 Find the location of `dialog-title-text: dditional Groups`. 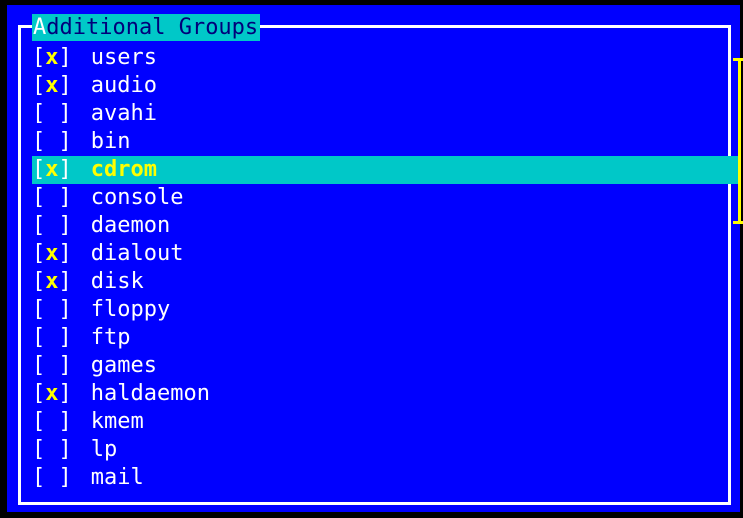

dialog-title-text: dditional Groups is located at coordinates (152, 27).